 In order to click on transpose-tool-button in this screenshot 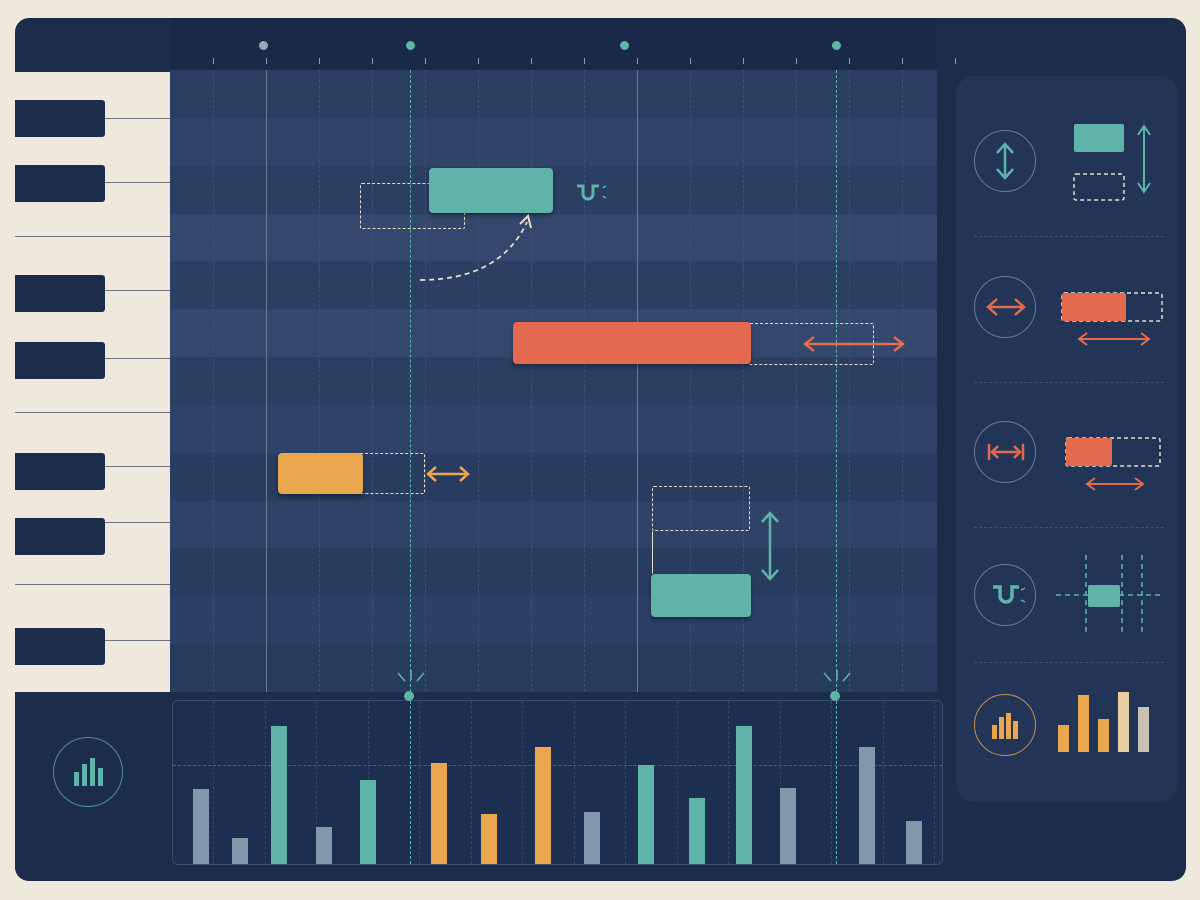, I will do `click(1005, 161)`.